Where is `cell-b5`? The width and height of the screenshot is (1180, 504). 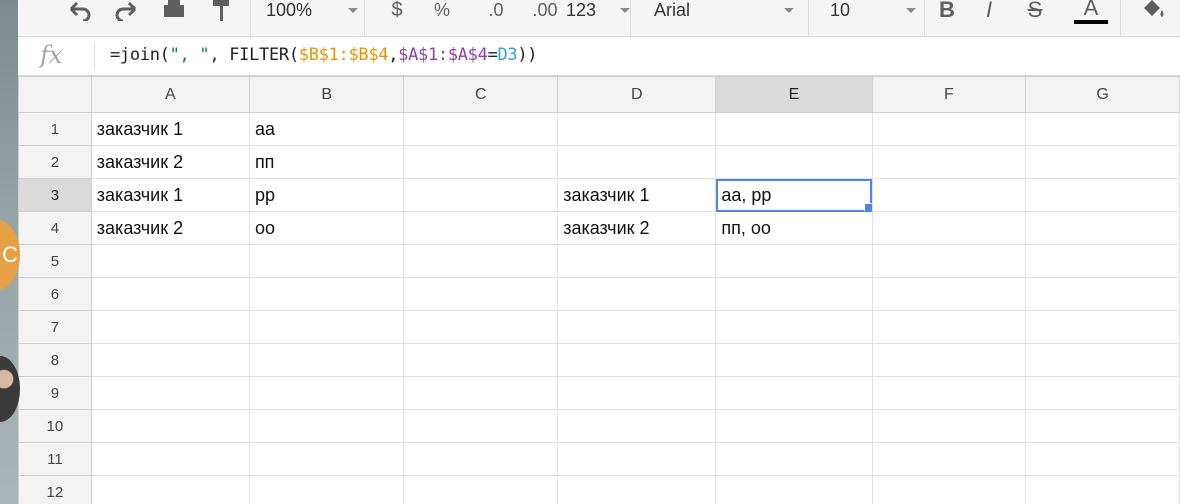 cell-b5 is located at coordinates (326, 261).